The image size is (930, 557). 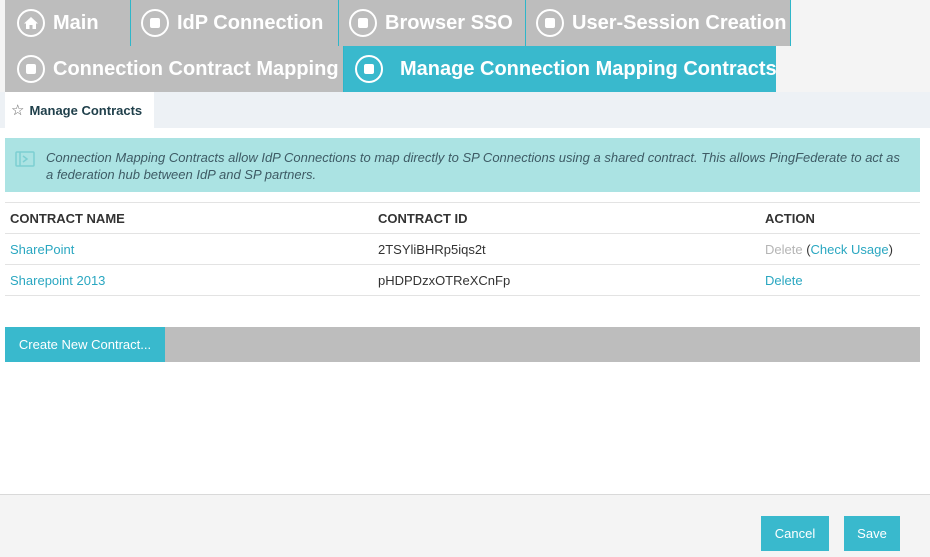 I want to click on footer-bar: Cancel Save, so click(x=465, y=525).